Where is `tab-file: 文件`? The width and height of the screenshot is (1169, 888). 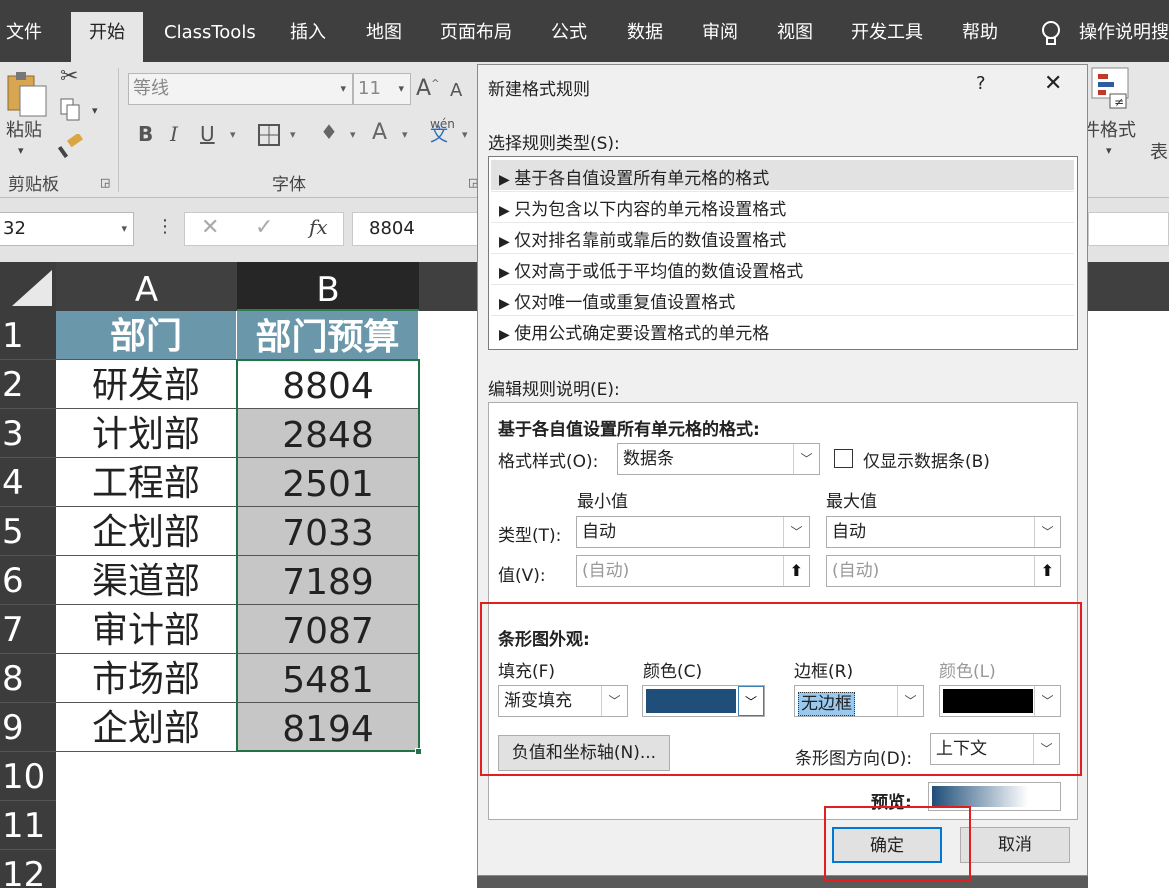 tab-file: 文件 is located at coordinates (24, 31).